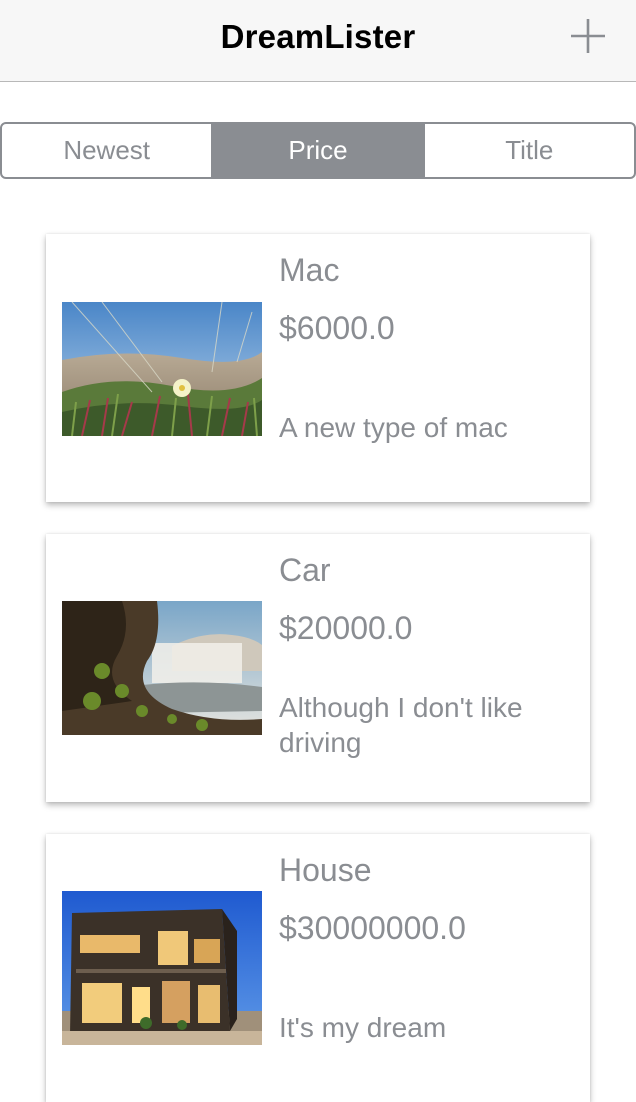  I want to click on navigation-bar: DreamLister, so click(318, 41).